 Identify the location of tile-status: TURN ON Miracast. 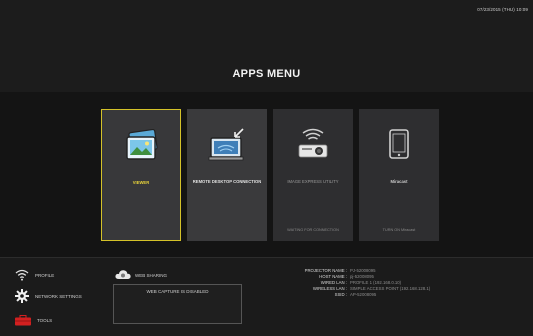
(399, 230).